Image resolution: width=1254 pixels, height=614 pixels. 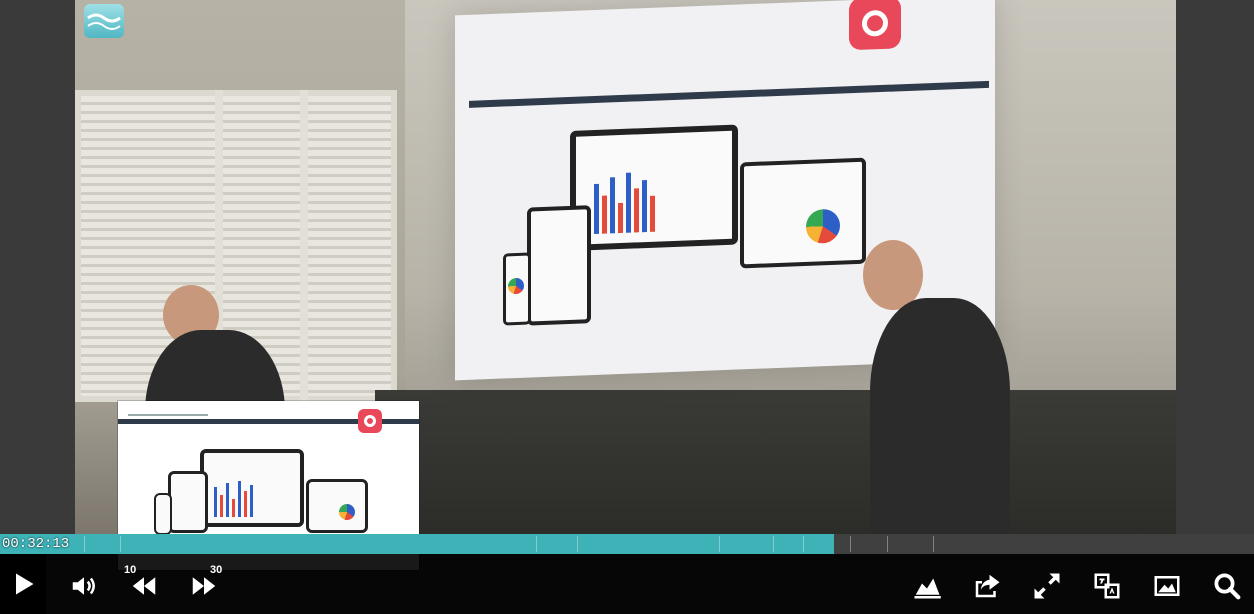 I want to click on timeline-scrubber, so click(x=627, y=544).